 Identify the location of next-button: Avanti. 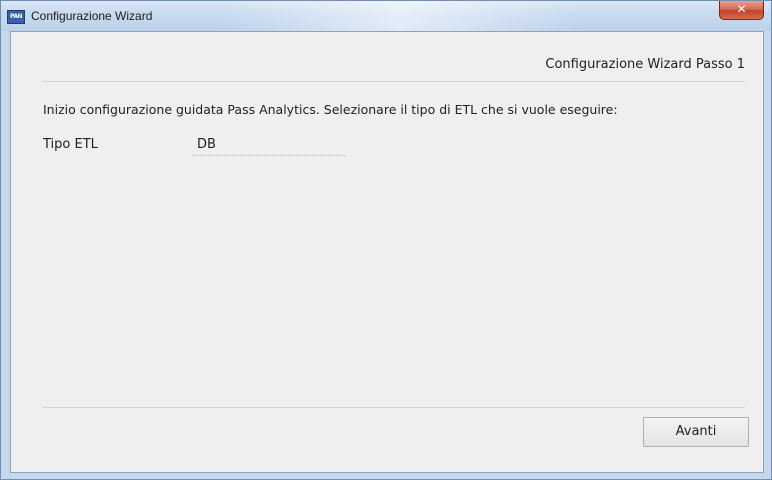
(696, 432).